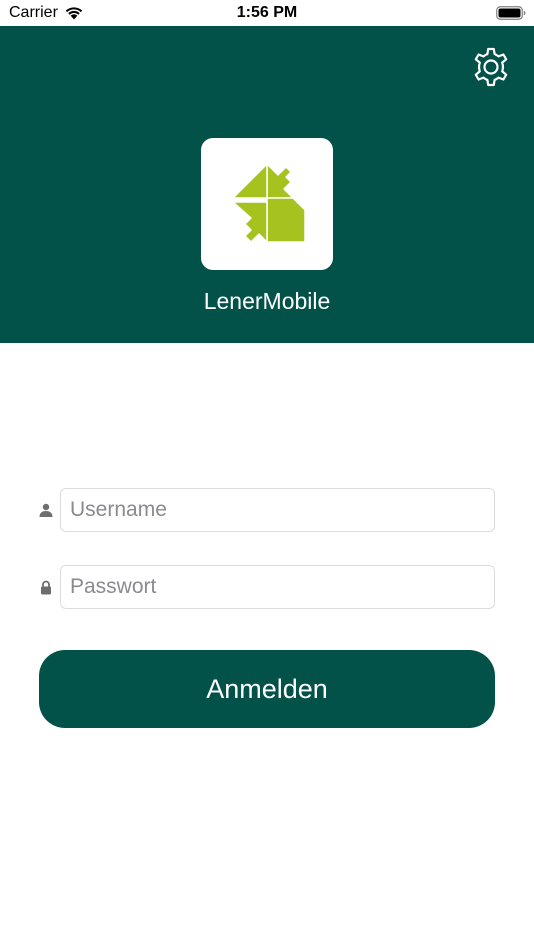 The image size is (534, 950). Describe the element at coordinates (46, 587) in the screenshot. I see `lock-icon` at that location.